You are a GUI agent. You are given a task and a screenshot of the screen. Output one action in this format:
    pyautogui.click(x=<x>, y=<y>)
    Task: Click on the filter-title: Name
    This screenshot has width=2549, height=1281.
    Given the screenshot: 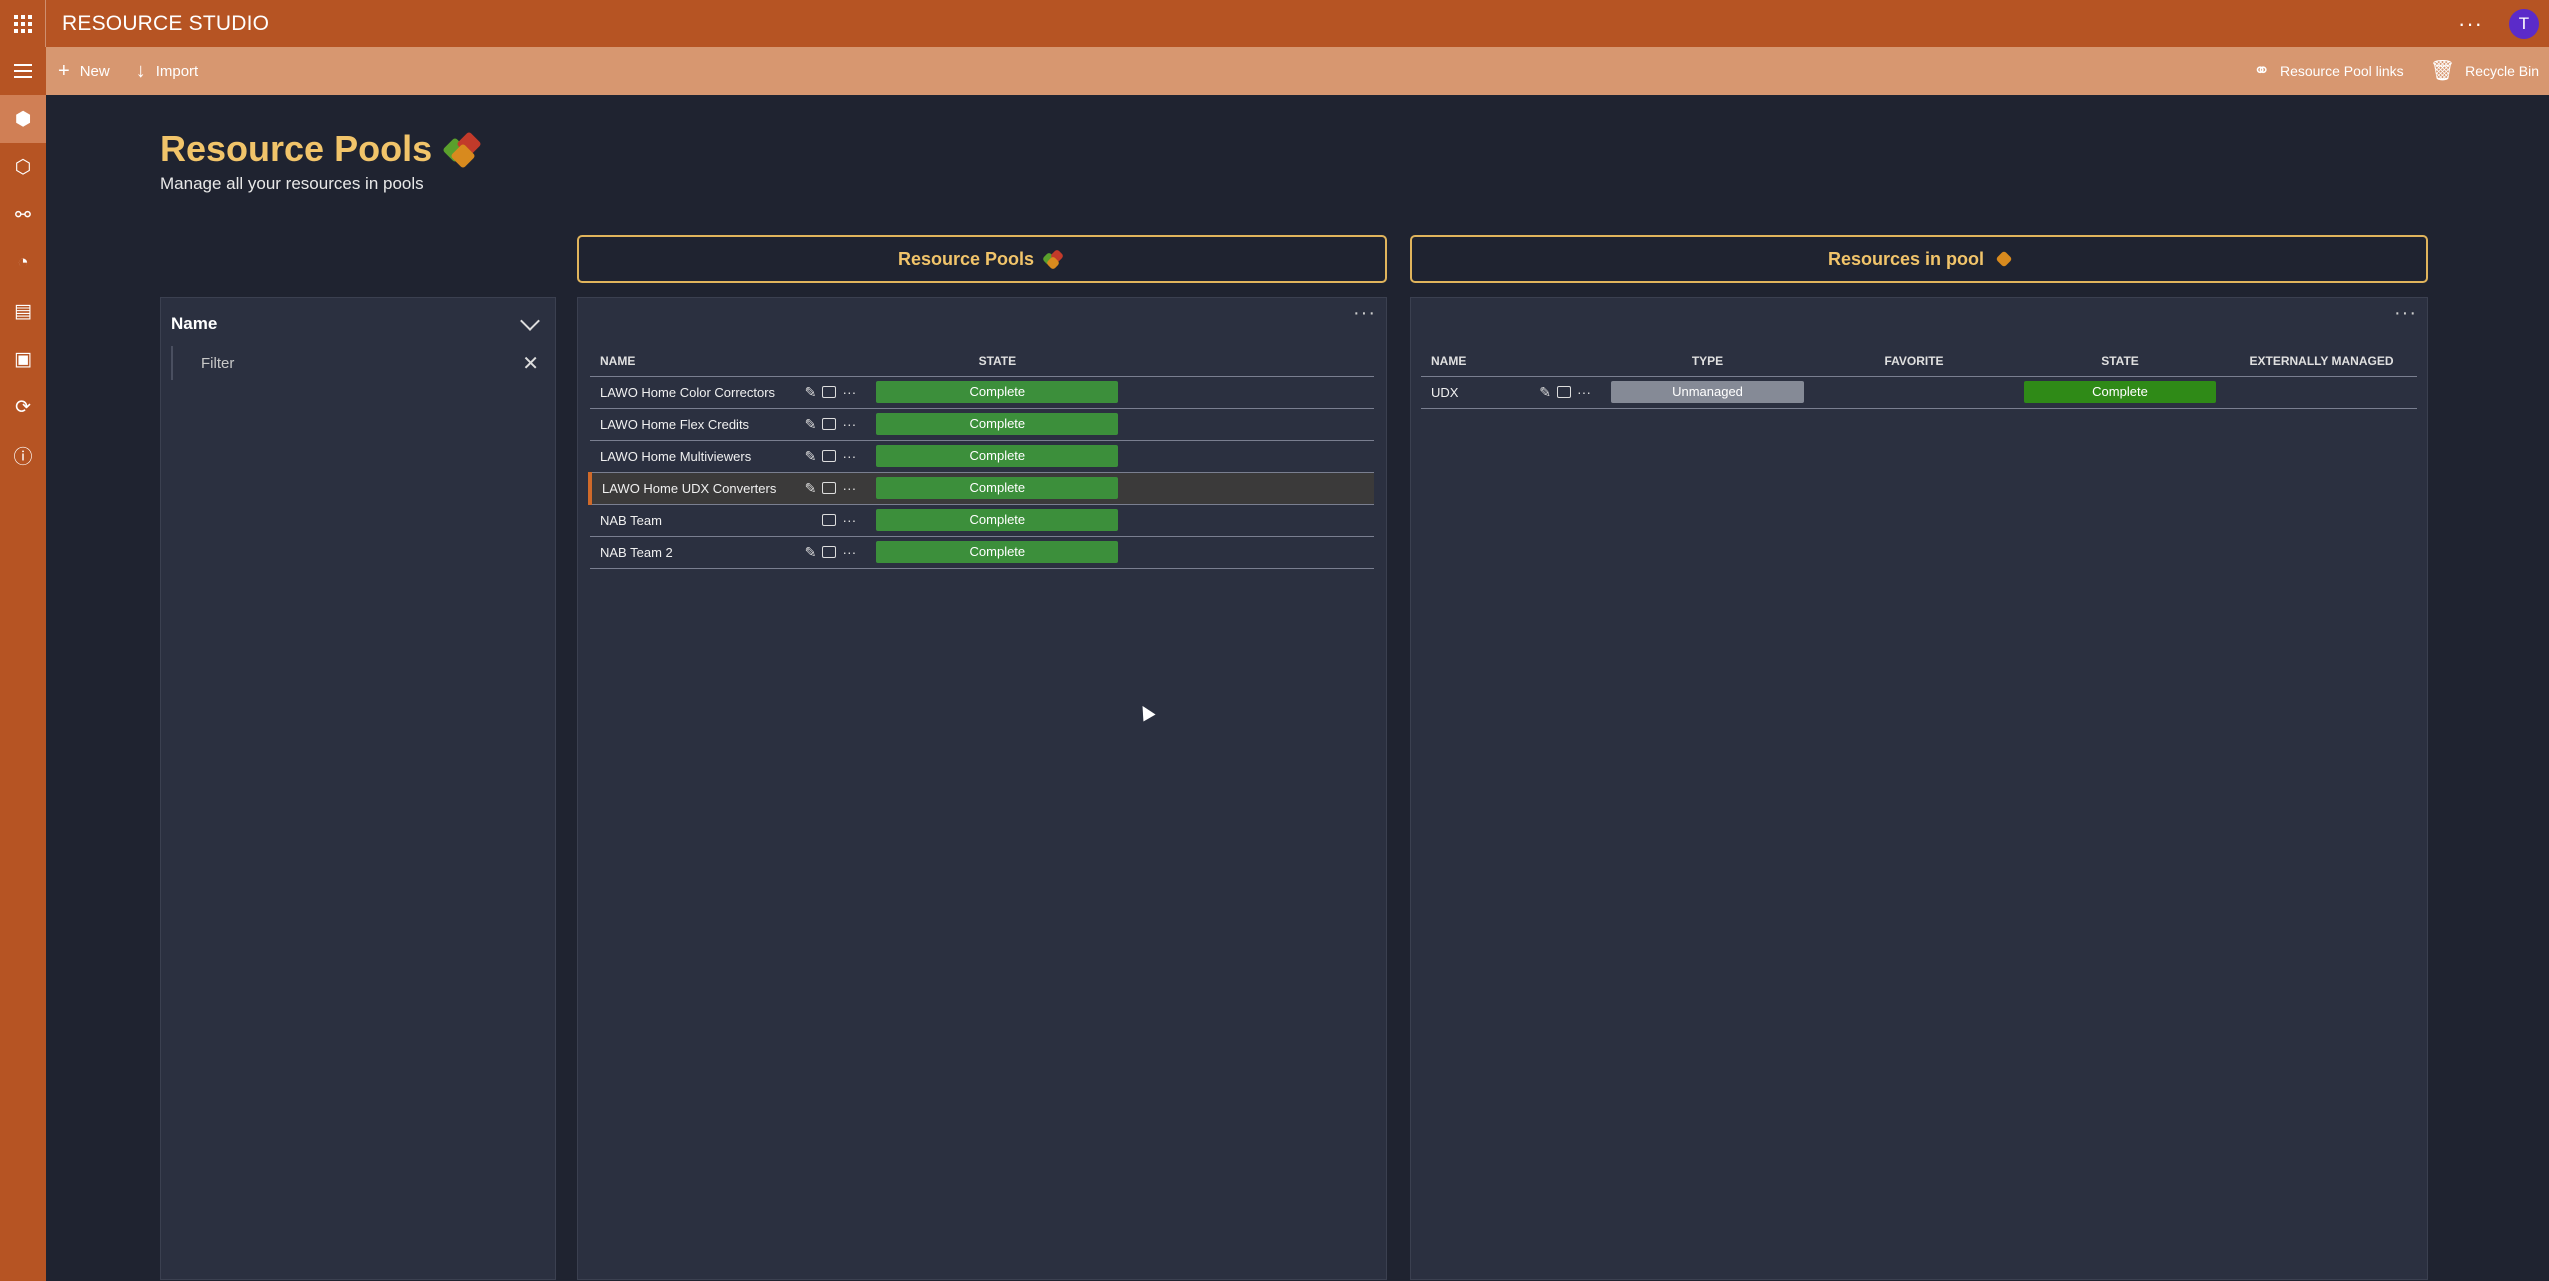 What is the action you would take?
    pyautogui.click(x=194, y=323)
    